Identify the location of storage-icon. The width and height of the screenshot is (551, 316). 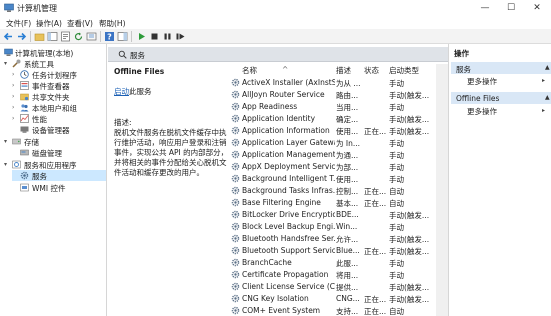
(16, 141).